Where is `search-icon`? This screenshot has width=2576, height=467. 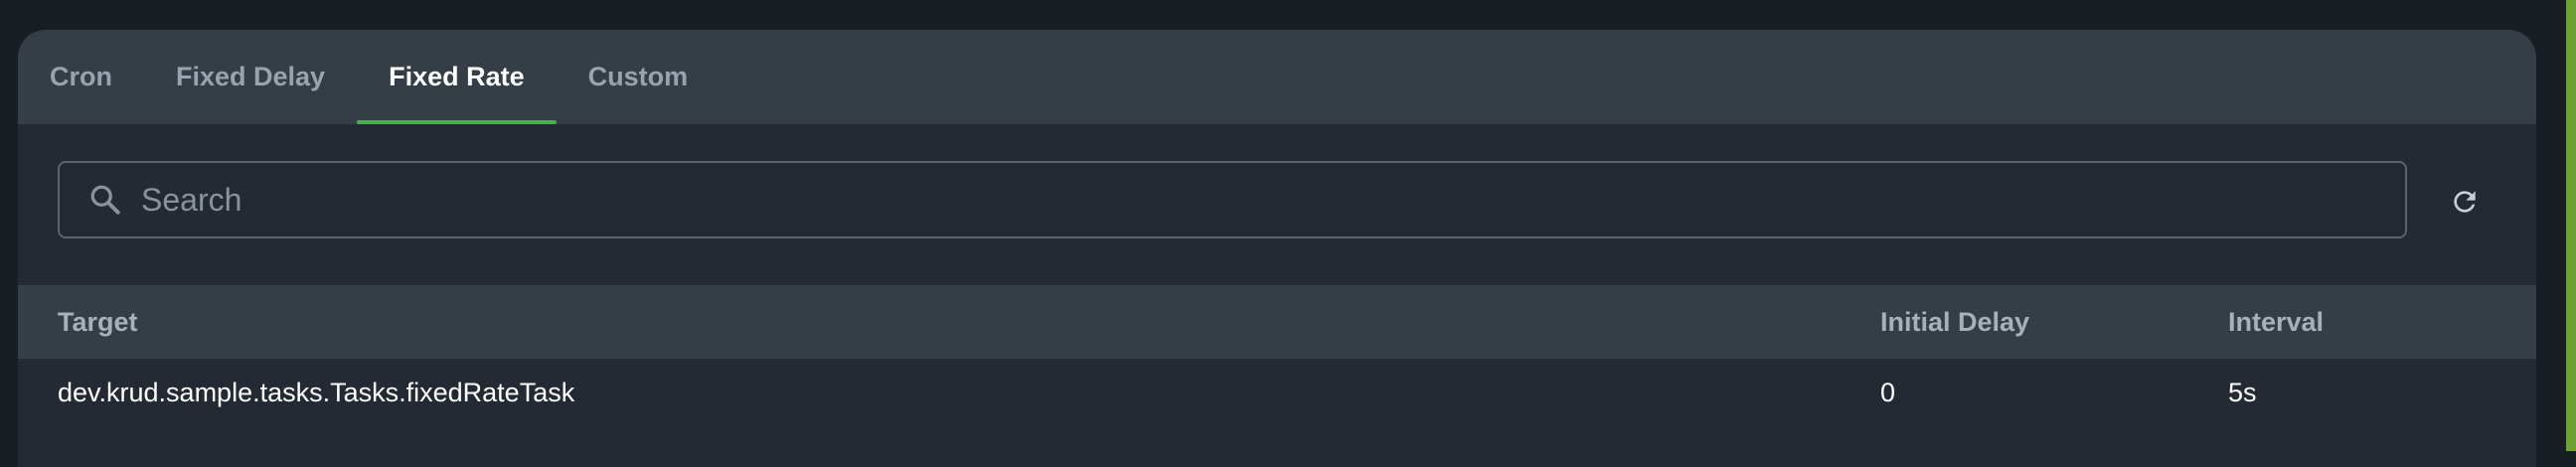
search-icon is located at coordinates (105, 200).